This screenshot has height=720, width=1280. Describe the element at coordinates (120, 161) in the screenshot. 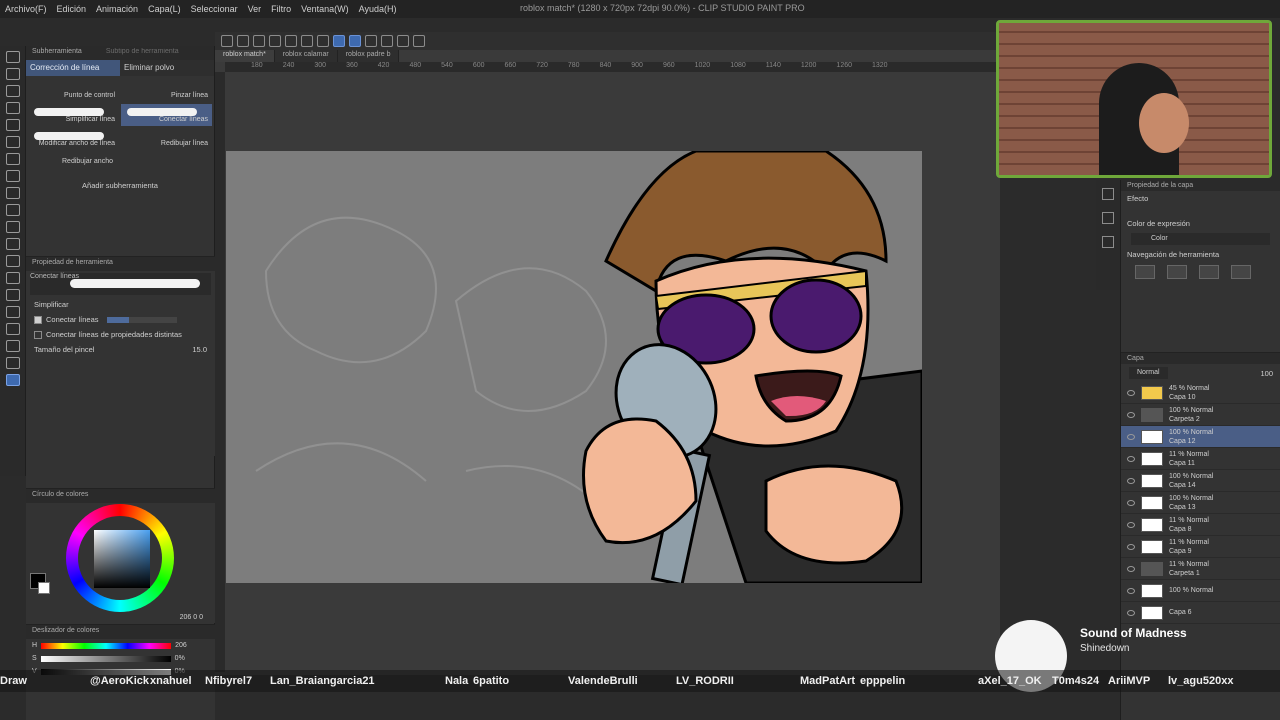

I see `subtool-redraw-width: Redibujar ancho` at that location.